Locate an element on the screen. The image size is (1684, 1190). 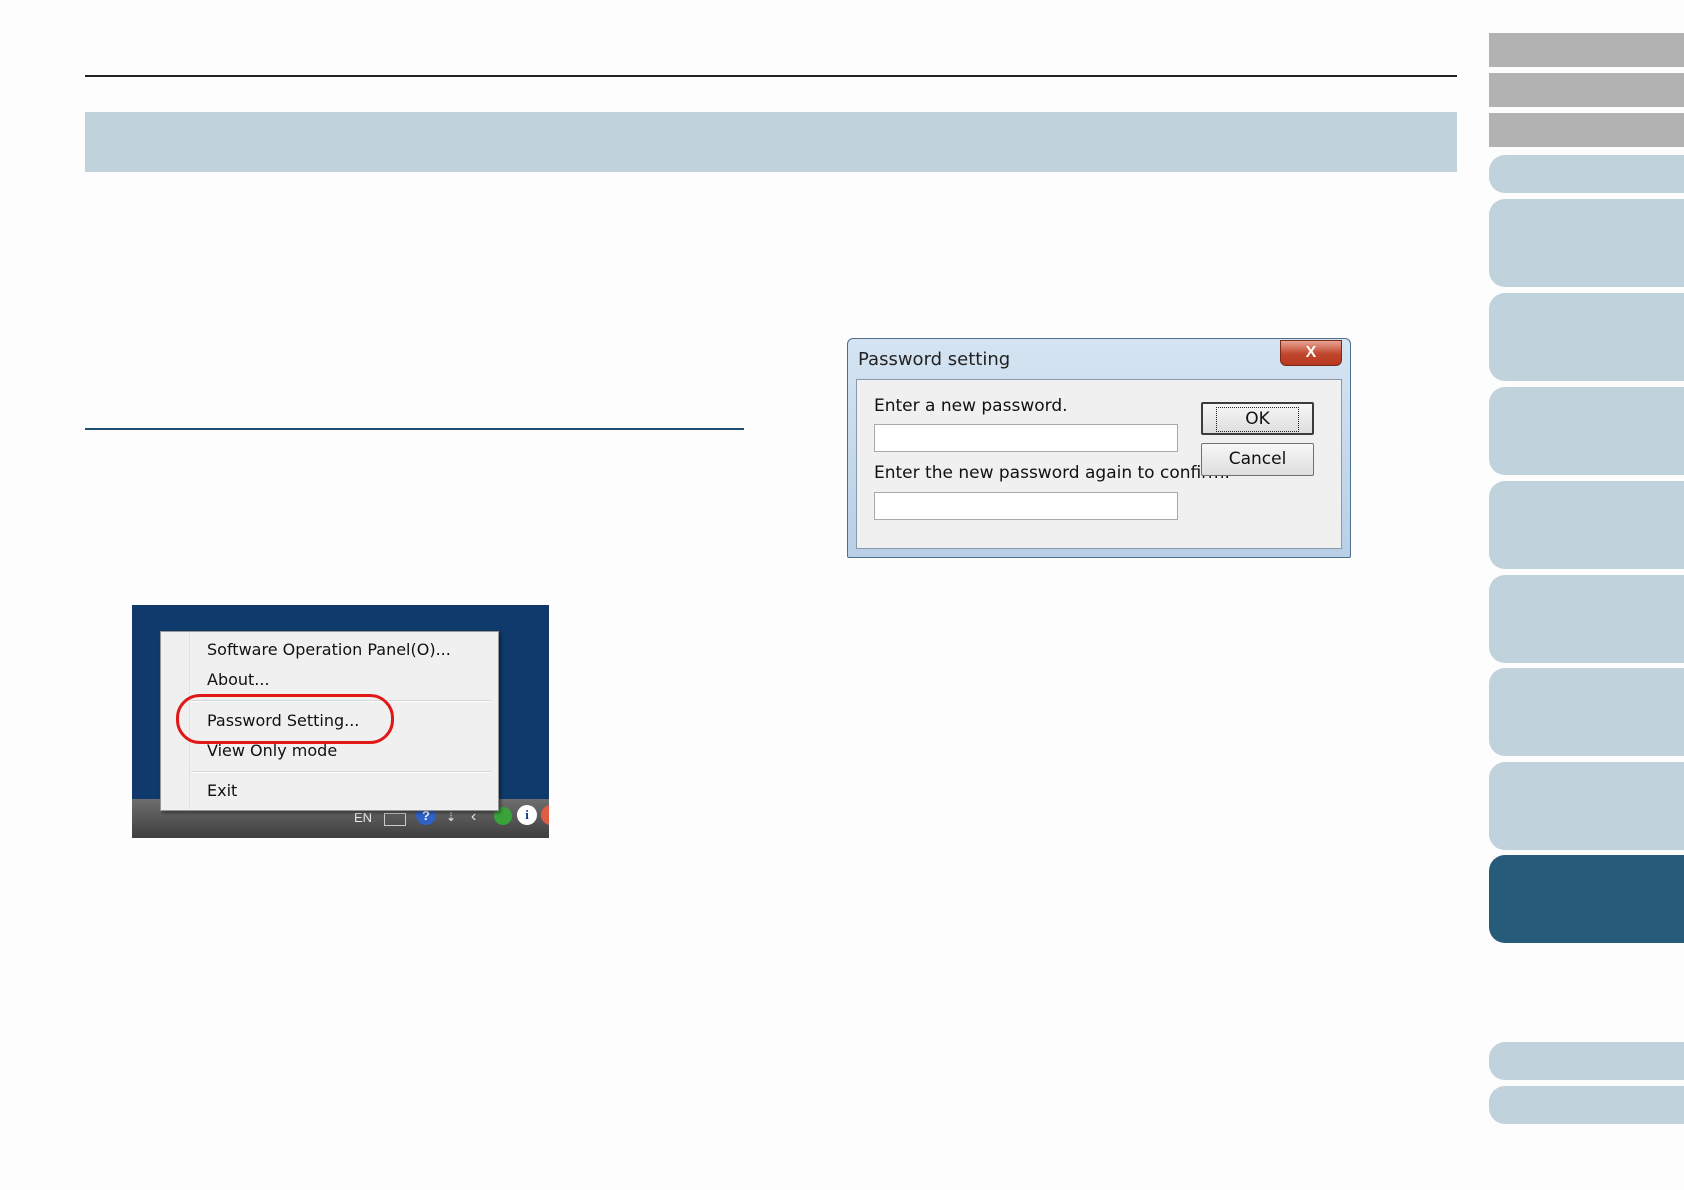
page-title-band is located at coordinates (771, 142).